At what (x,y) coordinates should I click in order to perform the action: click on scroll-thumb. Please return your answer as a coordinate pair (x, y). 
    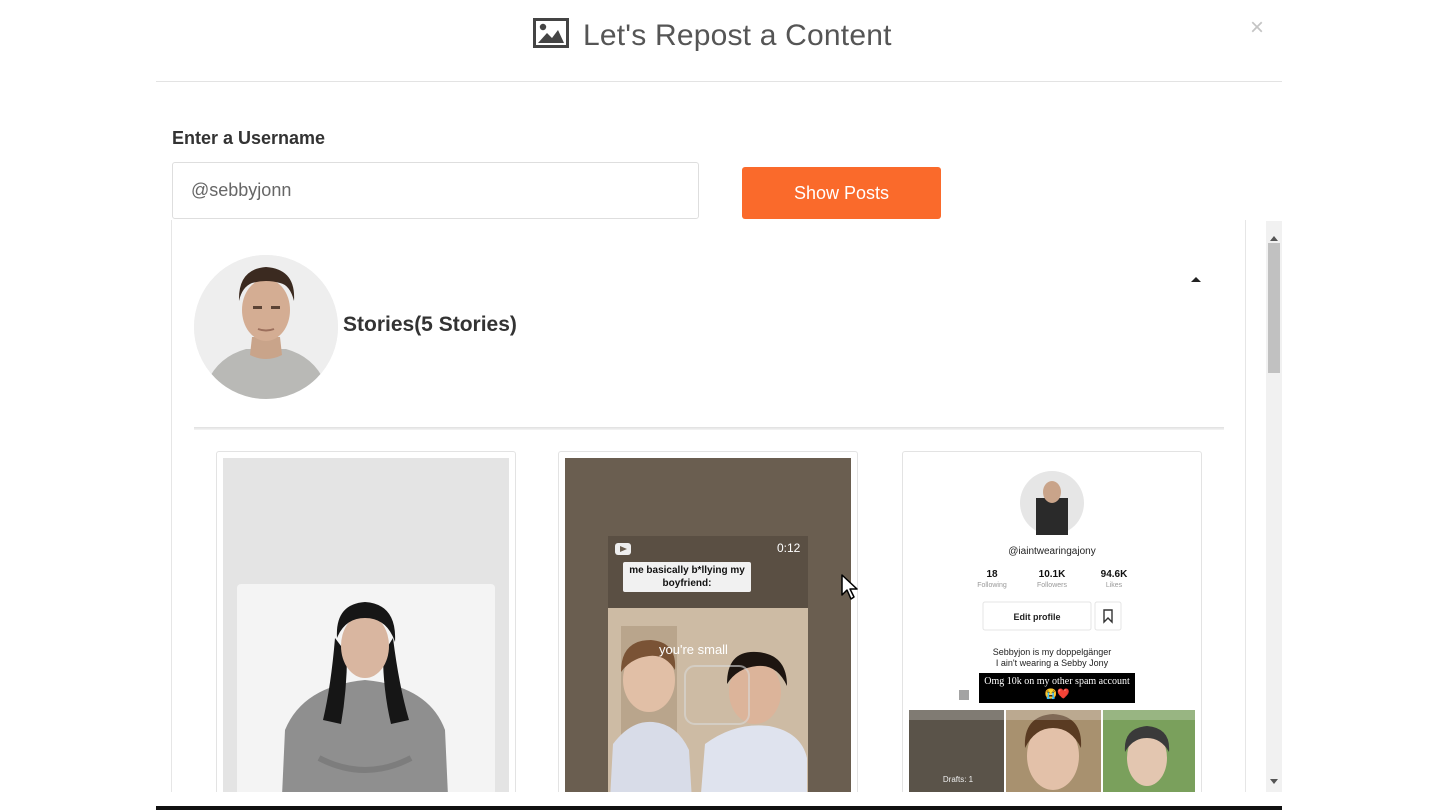
    Looking at the image, I should click on (1274, 308).